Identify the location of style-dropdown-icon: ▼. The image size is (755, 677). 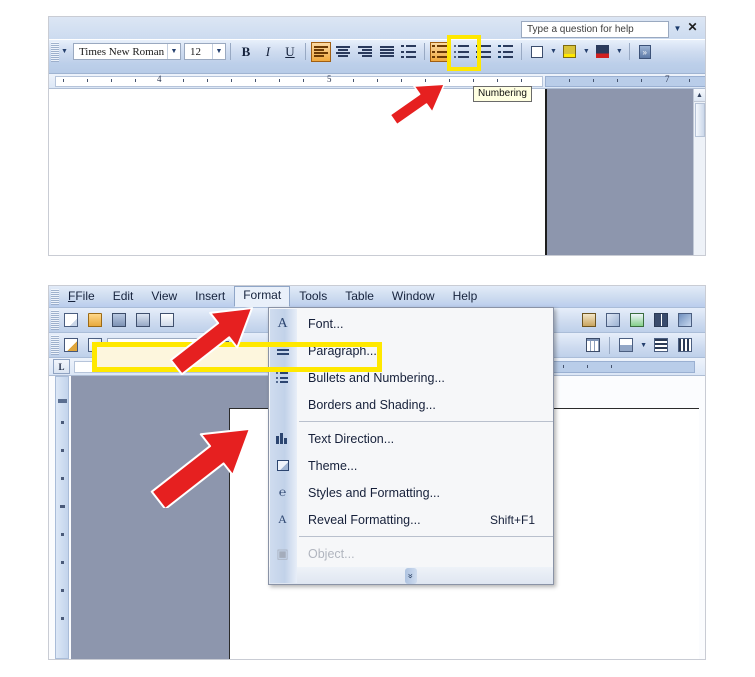
(64, 51).